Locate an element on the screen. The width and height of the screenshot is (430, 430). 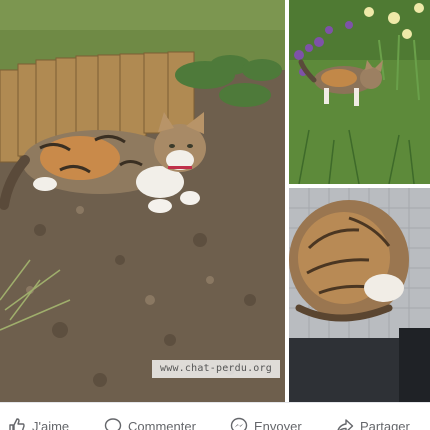
comment-button: Commenter is located at coordinates (150, 423).